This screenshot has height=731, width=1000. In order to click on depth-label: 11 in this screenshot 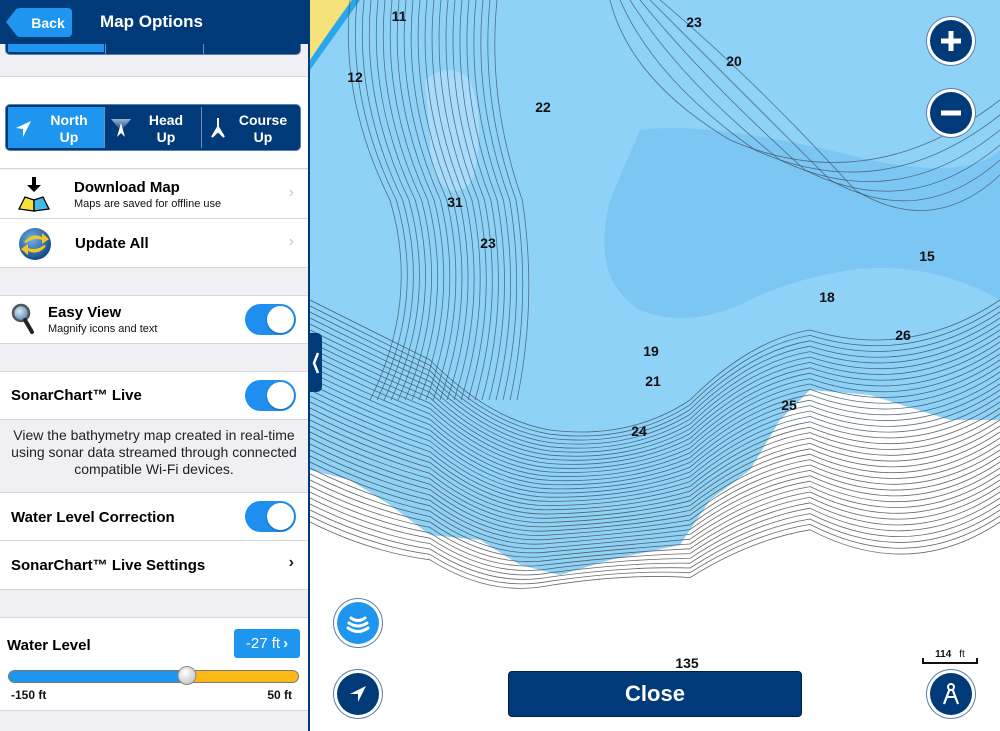, I will do `click(399, 16)`.